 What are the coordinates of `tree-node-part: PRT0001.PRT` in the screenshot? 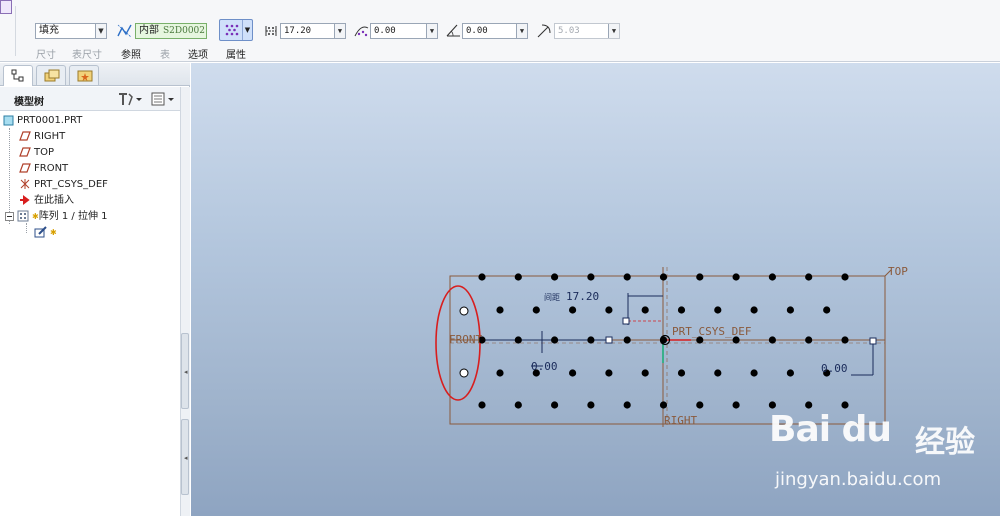 It's located at (42, 121).